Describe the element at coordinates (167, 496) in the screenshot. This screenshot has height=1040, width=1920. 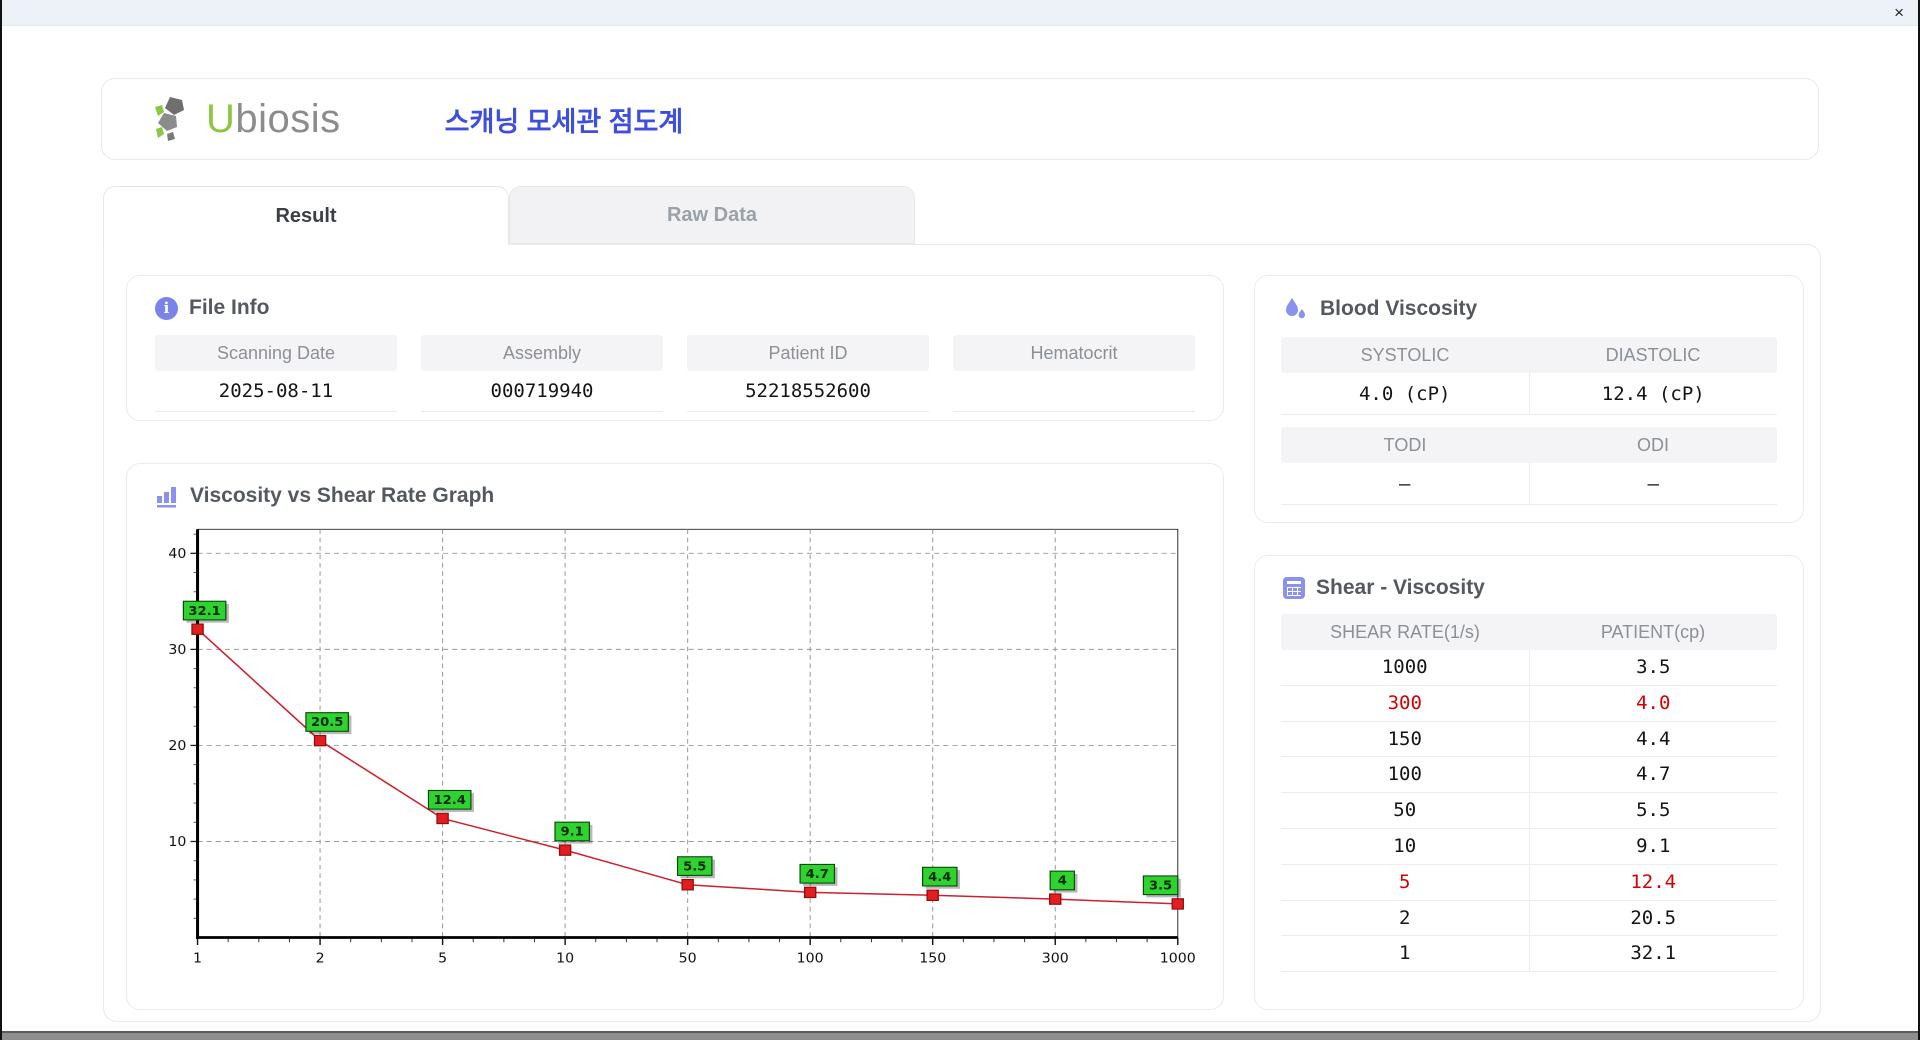
I see `bar-chart-icon` at that location.